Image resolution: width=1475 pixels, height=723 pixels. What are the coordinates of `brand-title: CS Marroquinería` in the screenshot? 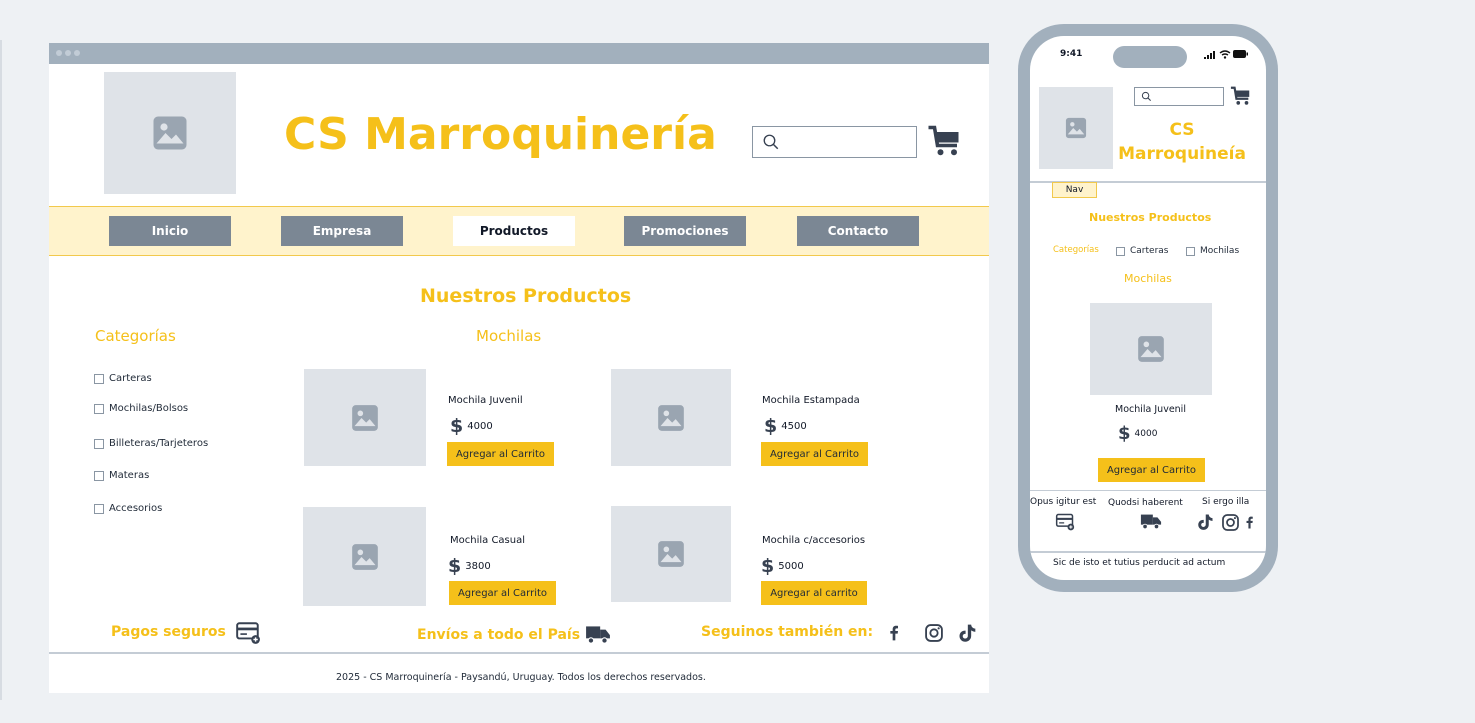 It's located at (500, 134).